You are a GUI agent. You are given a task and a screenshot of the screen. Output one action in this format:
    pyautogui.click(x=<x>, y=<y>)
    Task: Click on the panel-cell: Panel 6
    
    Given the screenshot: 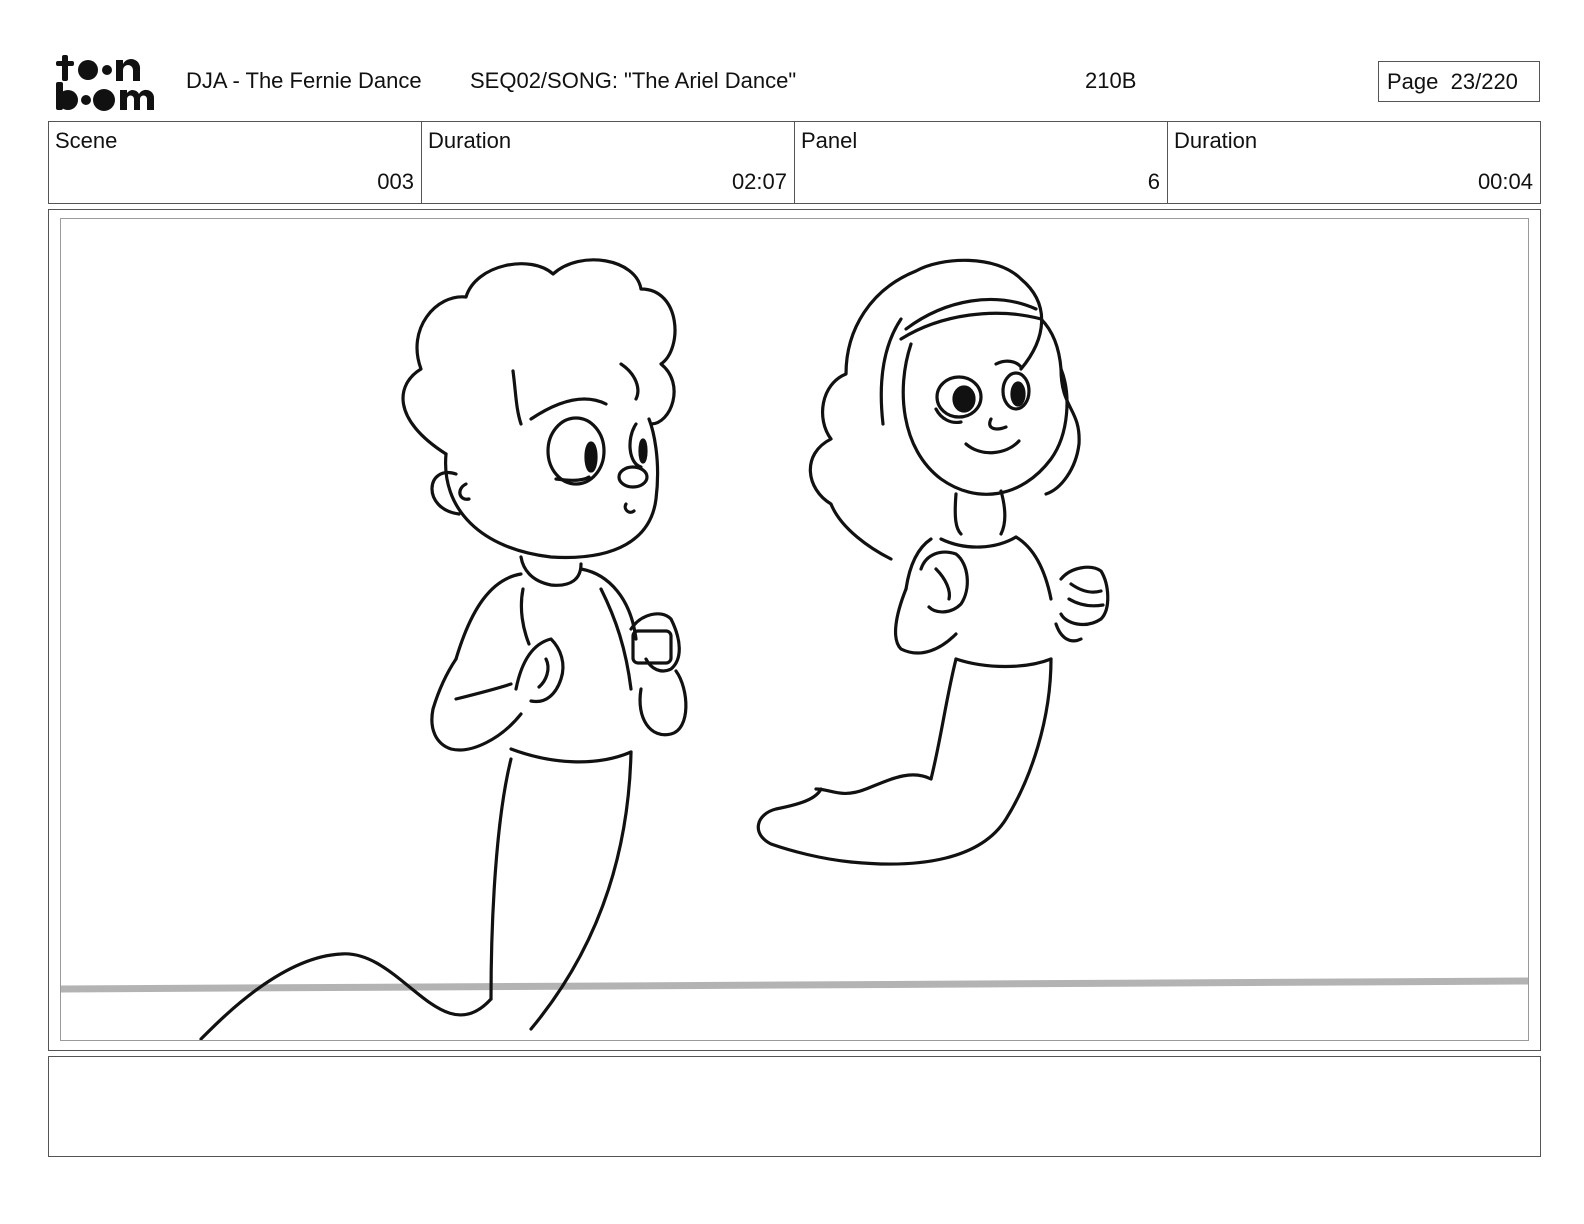 What is the action you would take?
    pyautogui.click(x=981, y=162)
    